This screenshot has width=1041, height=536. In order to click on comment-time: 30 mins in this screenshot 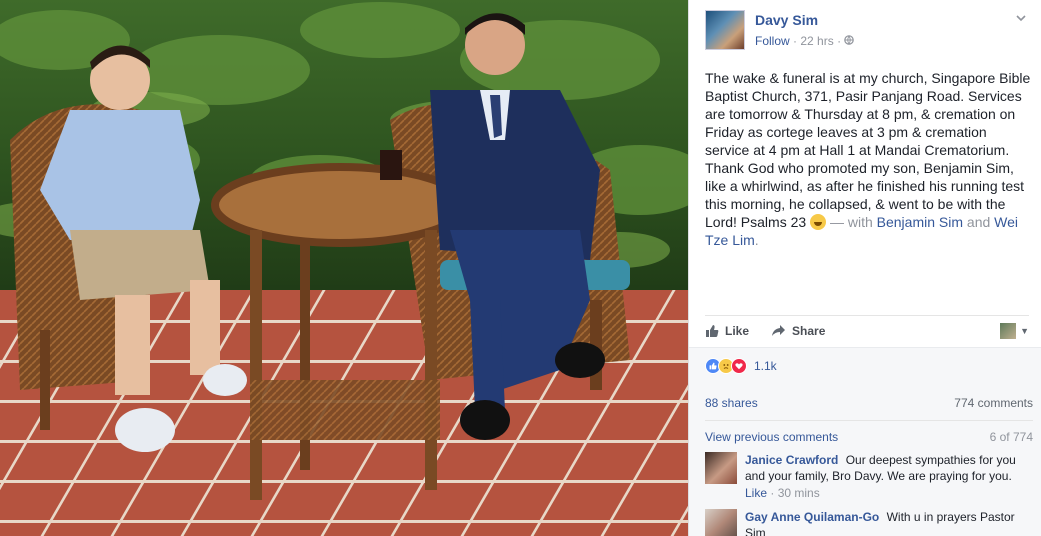, I will do `click(799, 493)`.